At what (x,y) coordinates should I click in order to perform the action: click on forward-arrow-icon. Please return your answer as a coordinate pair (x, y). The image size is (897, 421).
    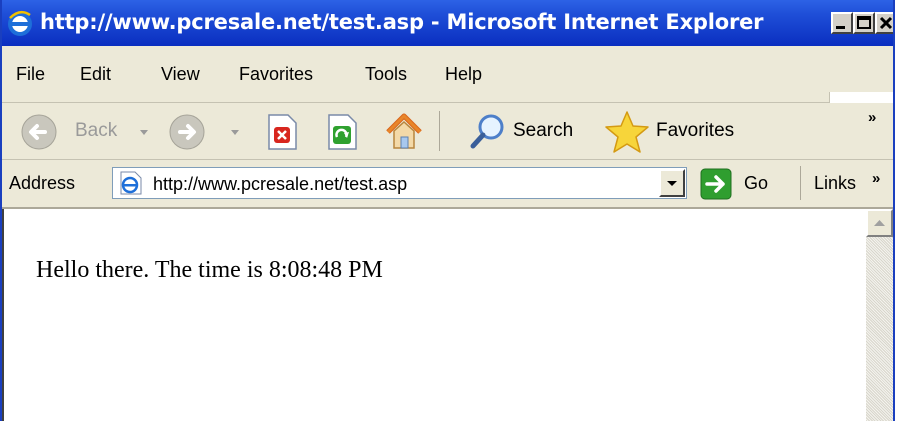
    Looking at the image, I should click on (187, 132).